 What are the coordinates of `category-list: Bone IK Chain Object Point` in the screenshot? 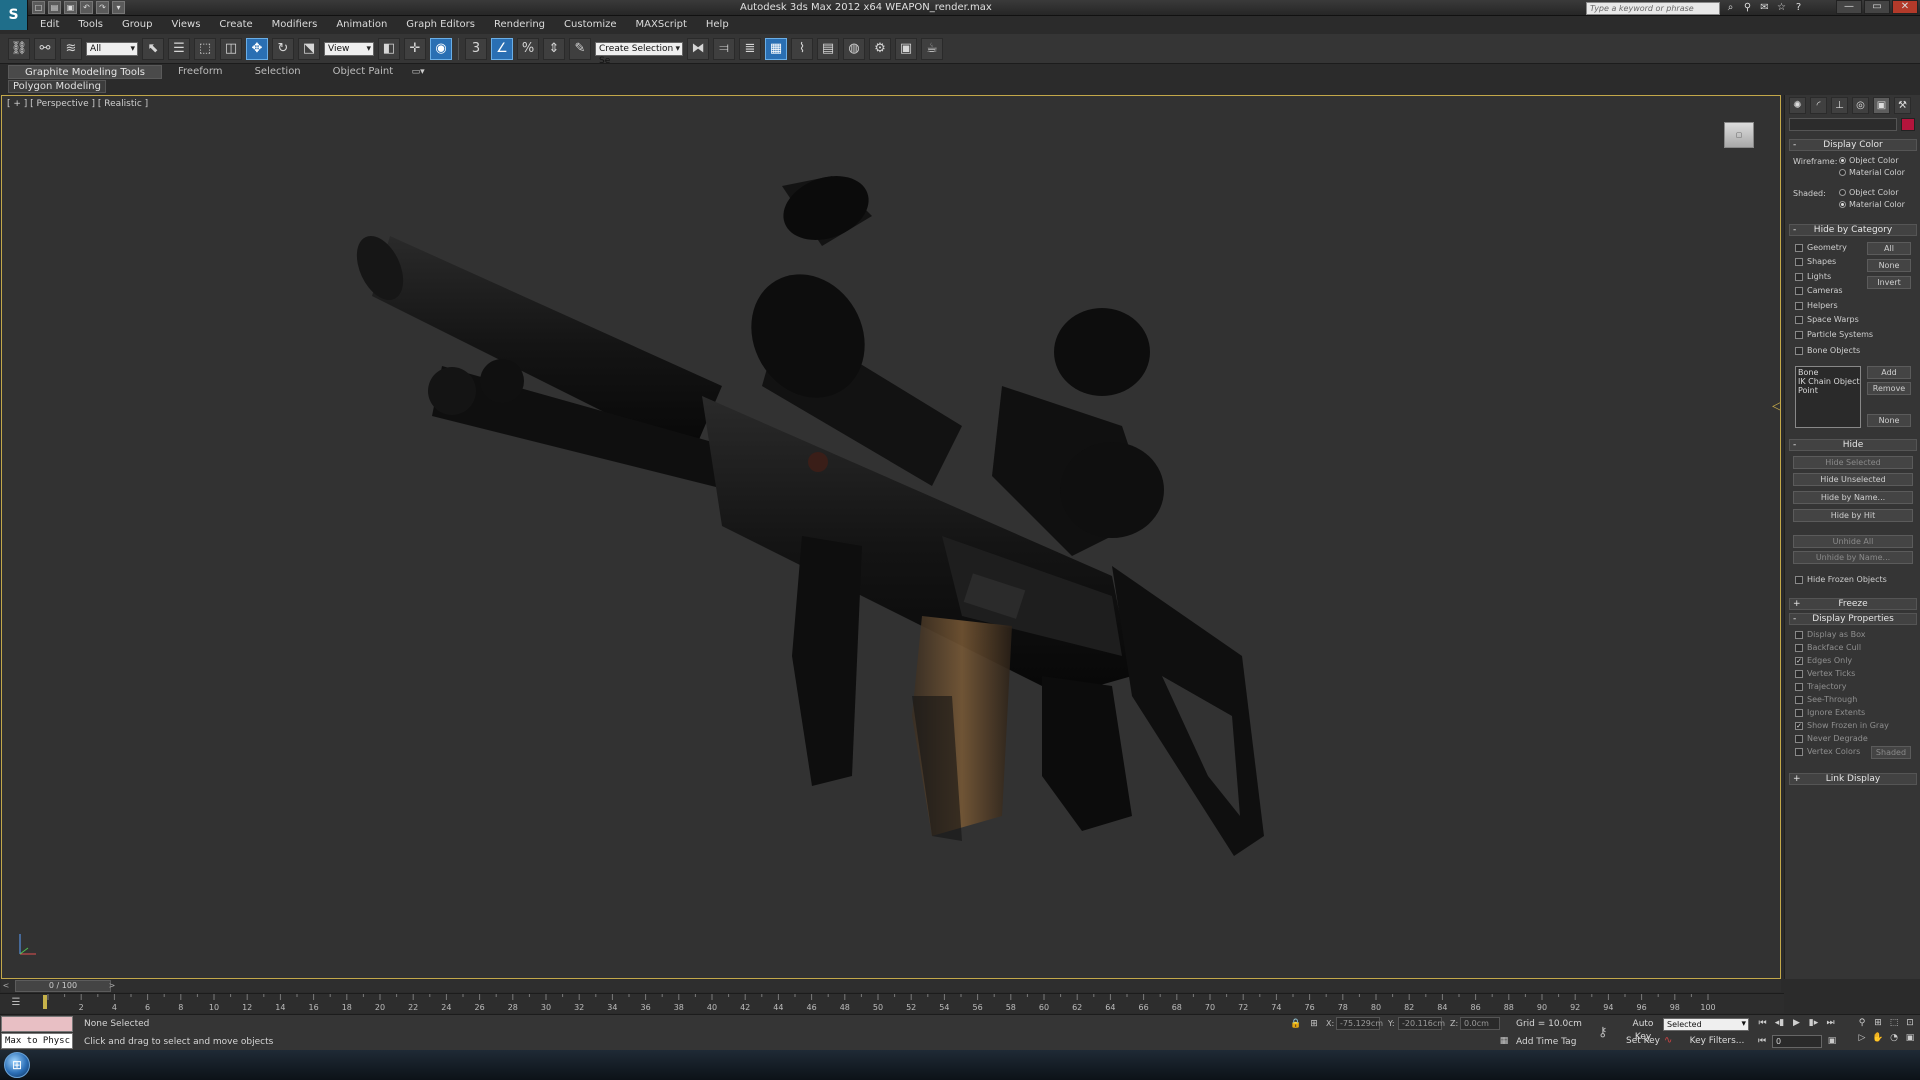 It's located at (1828, 397).